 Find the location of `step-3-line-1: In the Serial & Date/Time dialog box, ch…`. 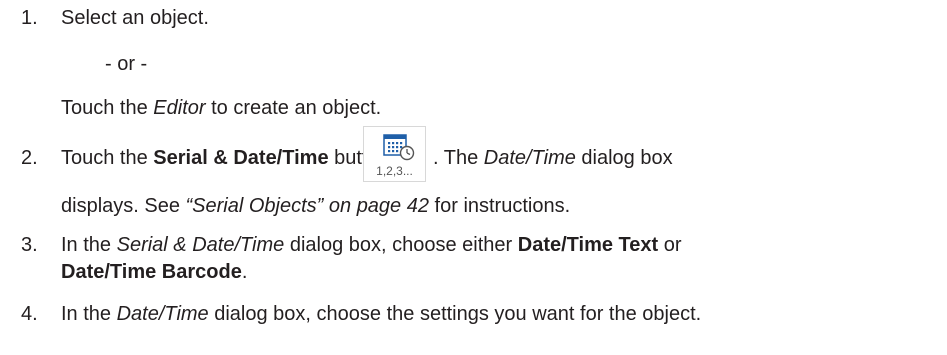

step-3-line-1: In the Serial & Date/Time dialog box, ch… is located at coordinates (371, 245).